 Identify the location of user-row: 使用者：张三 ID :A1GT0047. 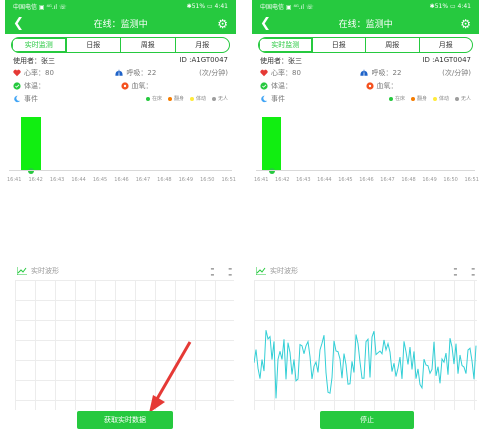
(120, 61).